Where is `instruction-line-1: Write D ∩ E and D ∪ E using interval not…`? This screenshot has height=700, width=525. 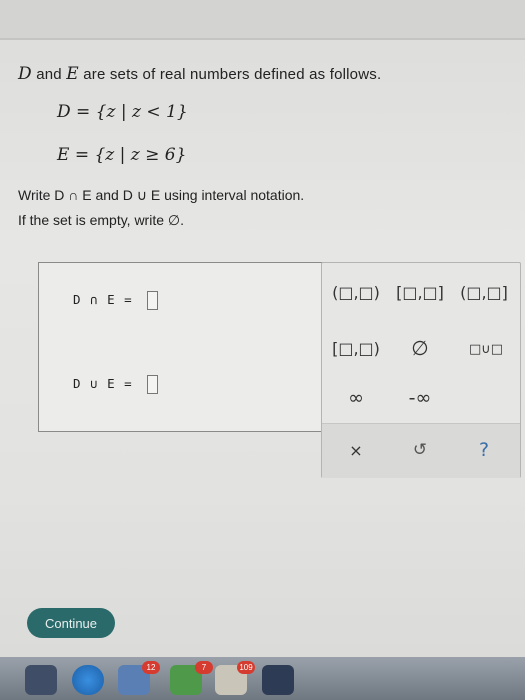
instruction-line-1: Write D ∩ E and D ∪ E using interval not… is located at coordinates (161, 195).